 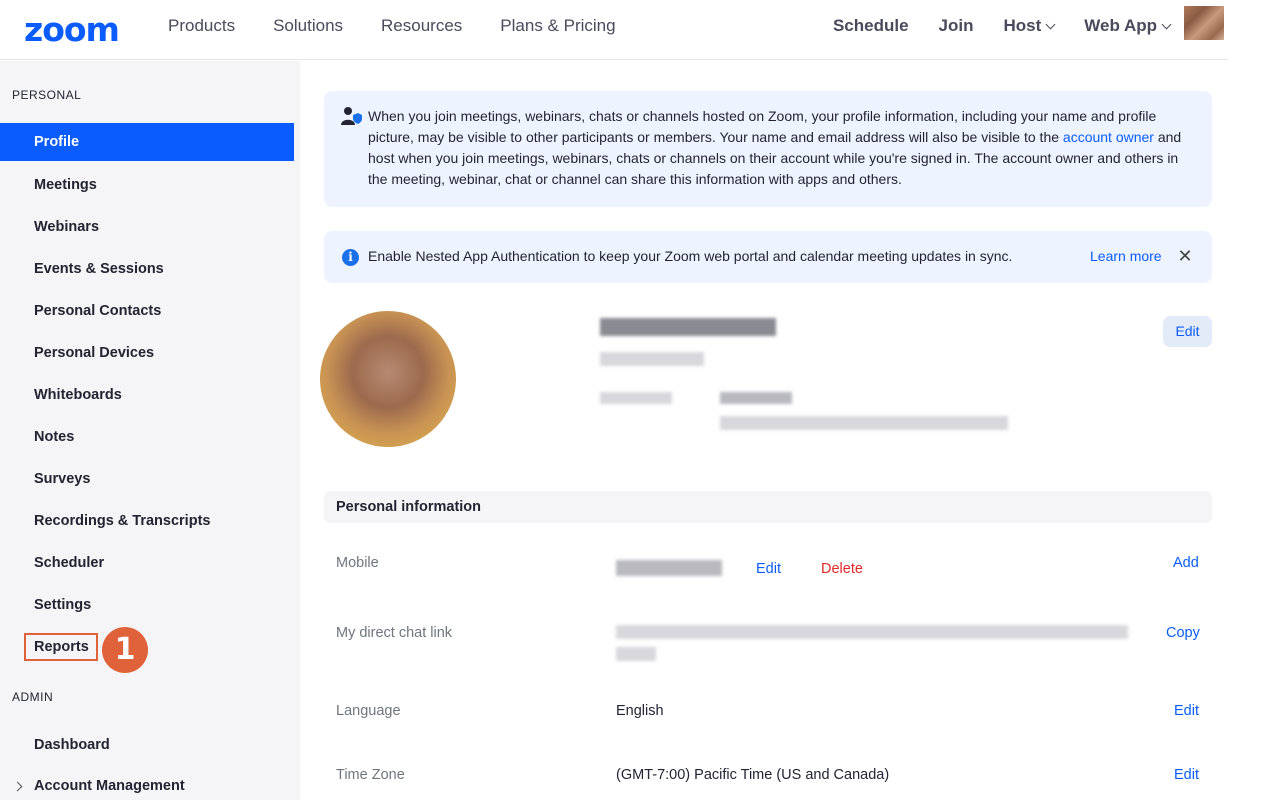 I want to click on nav-right: Schedule Join Host Web App, so click(x=987, y=26).